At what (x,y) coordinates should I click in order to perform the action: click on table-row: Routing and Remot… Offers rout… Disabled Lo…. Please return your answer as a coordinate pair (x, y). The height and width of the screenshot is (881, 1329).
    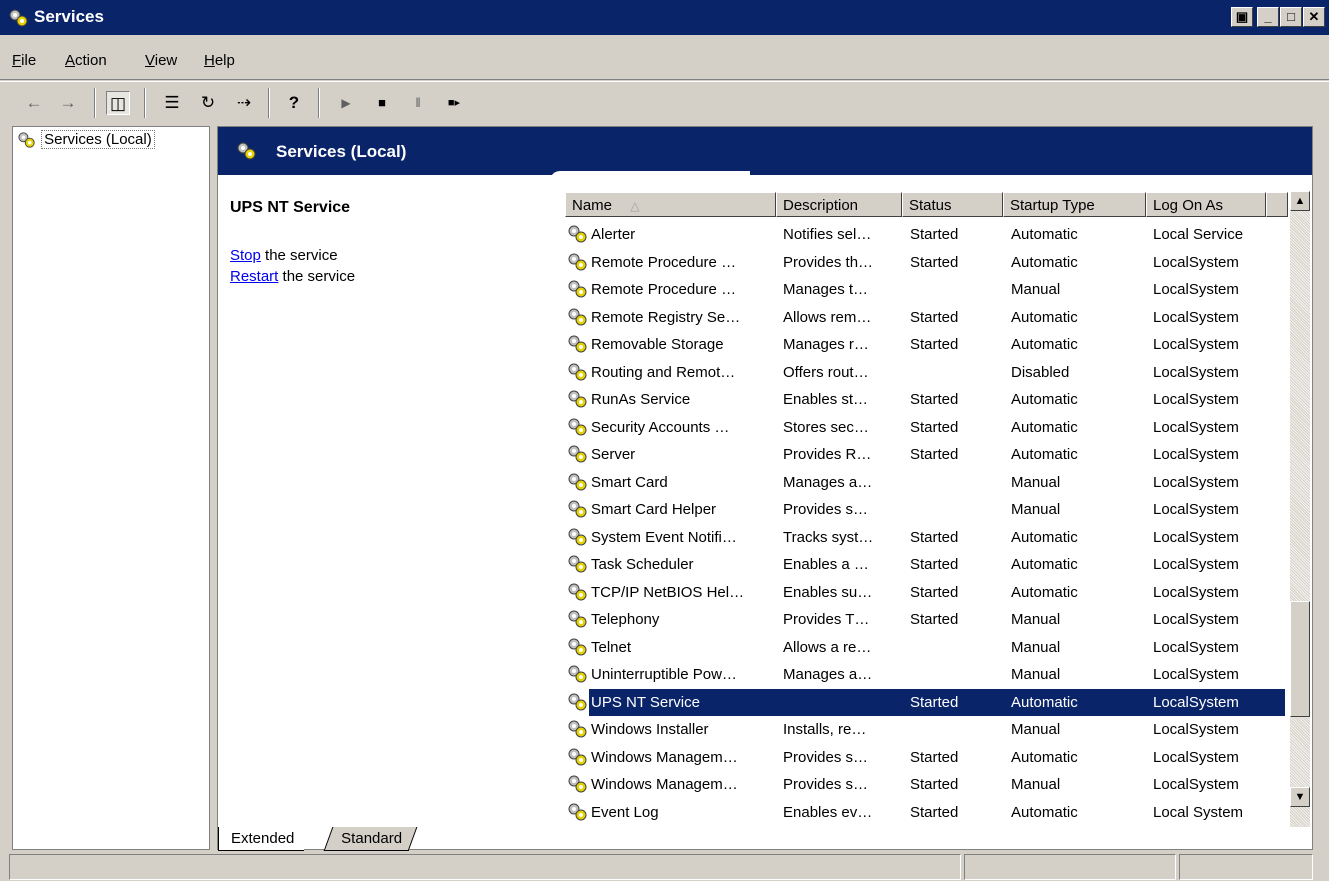
    Looking at the image, I should click on (925, 372).